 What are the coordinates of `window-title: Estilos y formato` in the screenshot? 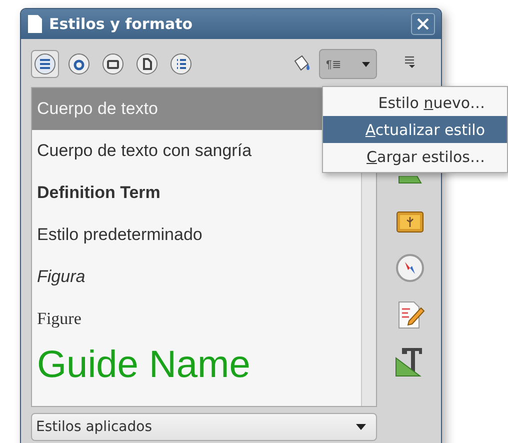 It's located at (121, 24).